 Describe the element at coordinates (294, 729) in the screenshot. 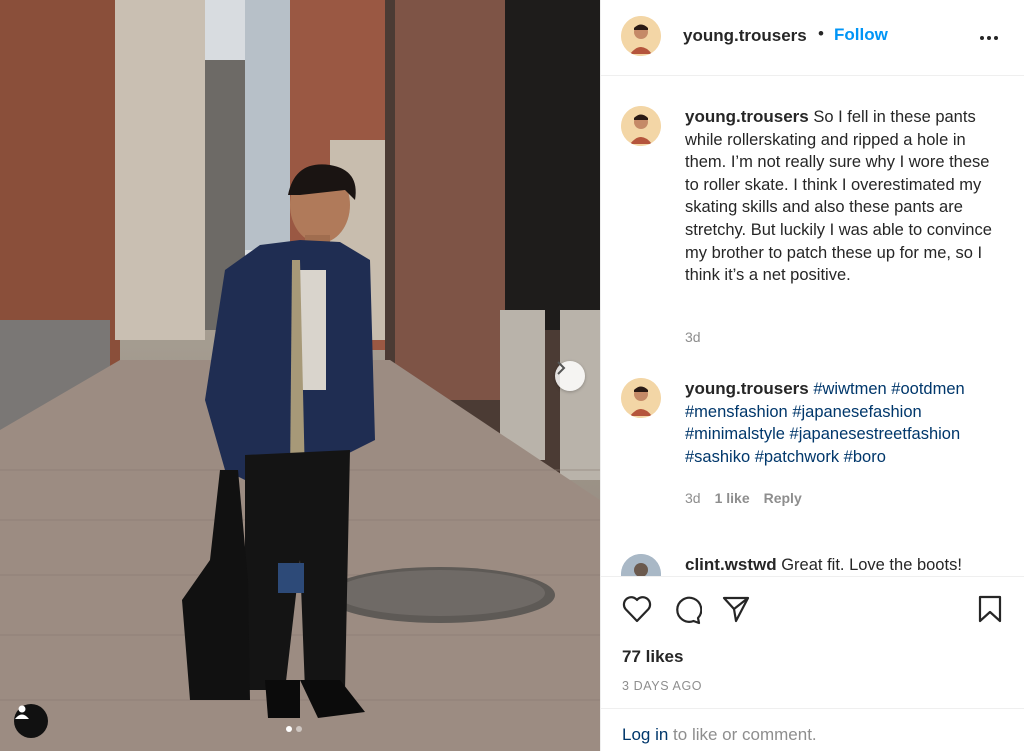

I see `carousel-indicator` at that location.